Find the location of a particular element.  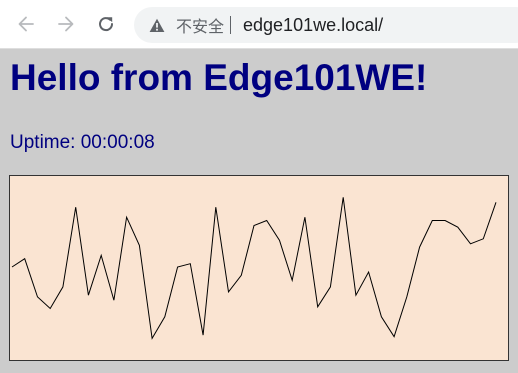

back-button is located at coordinates (26, 24).